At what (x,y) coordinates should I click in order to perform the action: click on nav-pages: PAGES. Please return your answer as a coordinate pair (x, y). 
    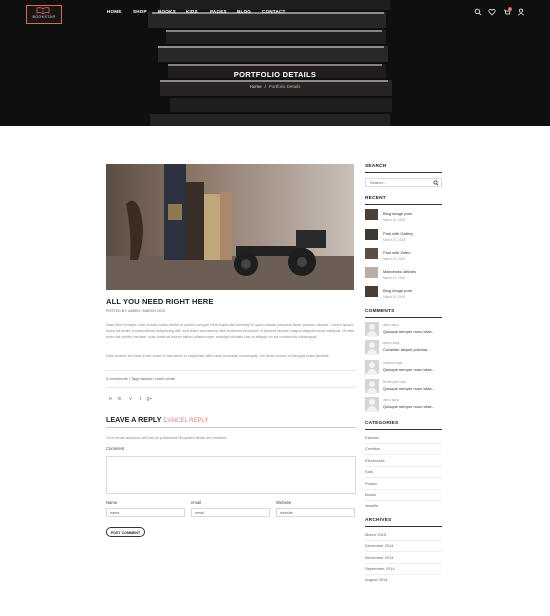
    Looking at the image, I should click on (218, 11).